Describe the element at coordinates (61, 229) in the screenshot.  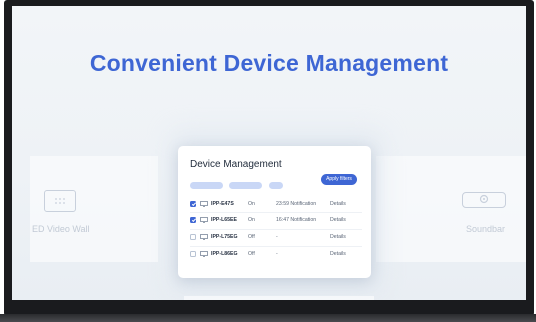
I see `video-wall-label: ED Video Wall` at that location.